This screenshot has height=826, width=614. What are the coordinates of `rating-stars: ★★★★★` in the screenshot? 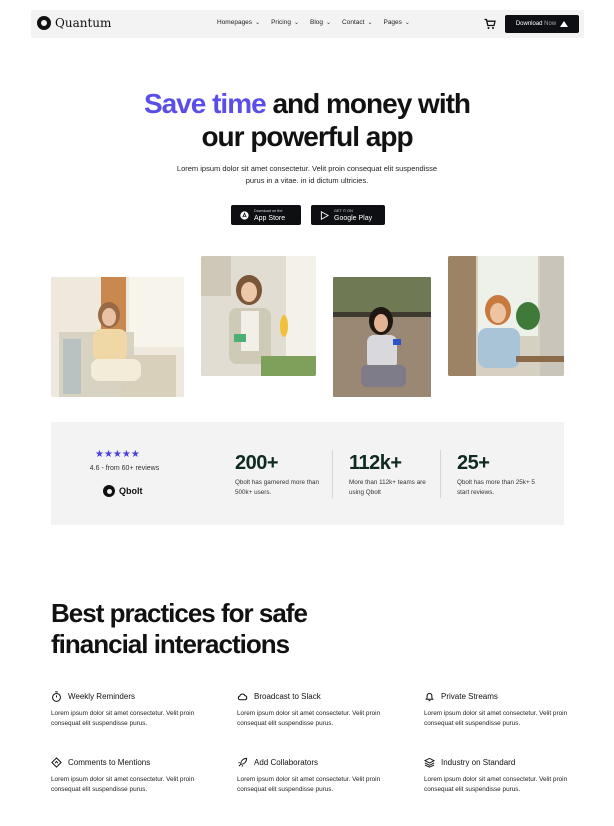 It's located at (117, 454).